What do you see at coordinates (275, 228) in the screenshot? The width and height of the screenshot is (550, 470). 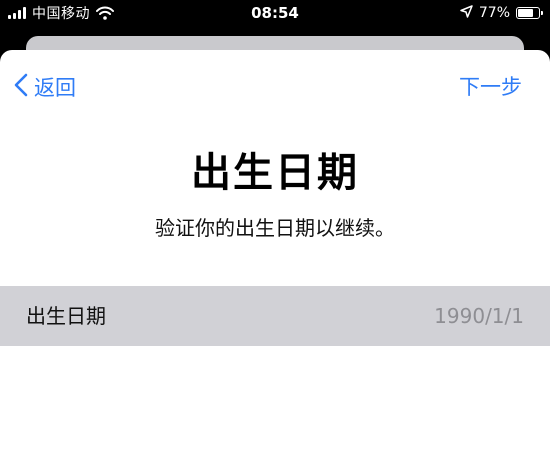 I see `page-subtitle: 验证你的出生日期以继续。` at bounding box center [275, 228].